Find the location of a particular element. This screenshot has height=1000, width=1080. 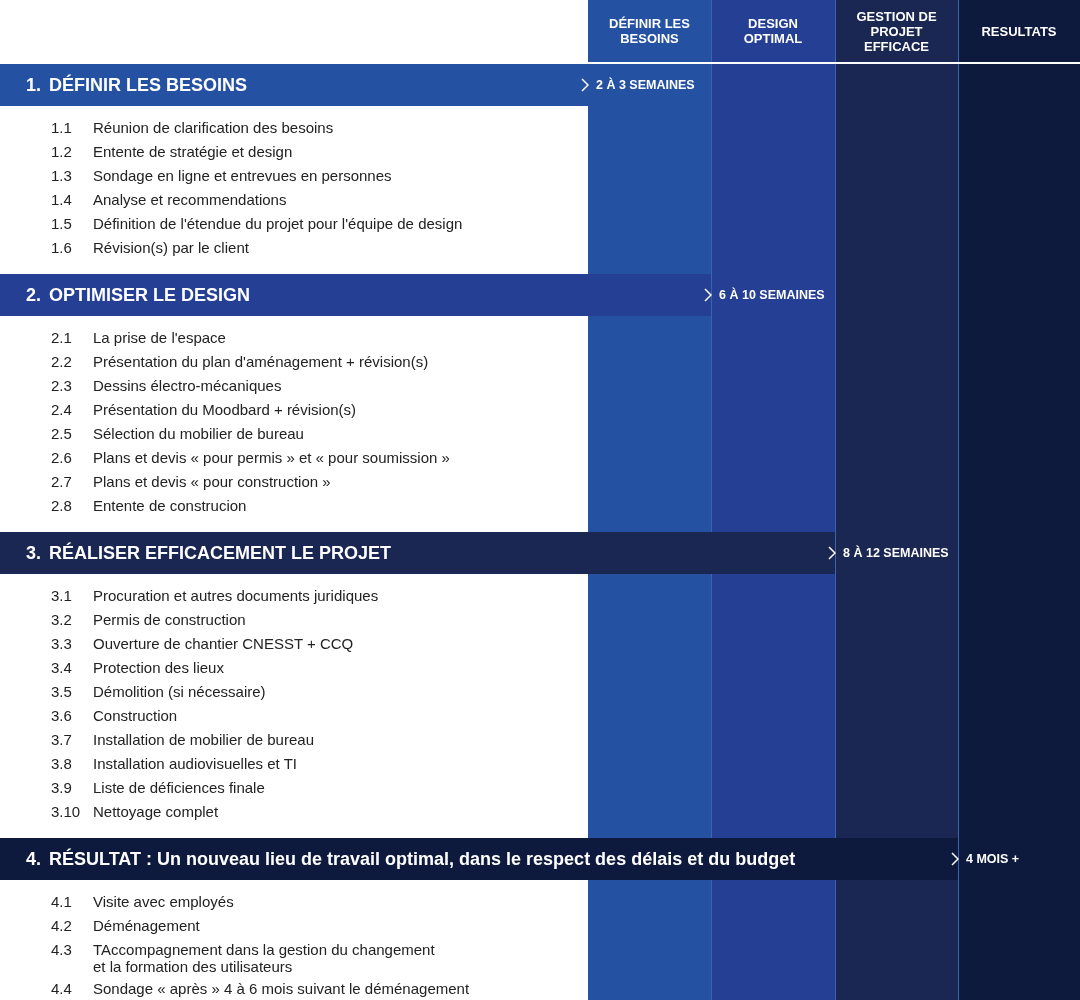

task-number: 3.2 is located at coordinates (62, 620).